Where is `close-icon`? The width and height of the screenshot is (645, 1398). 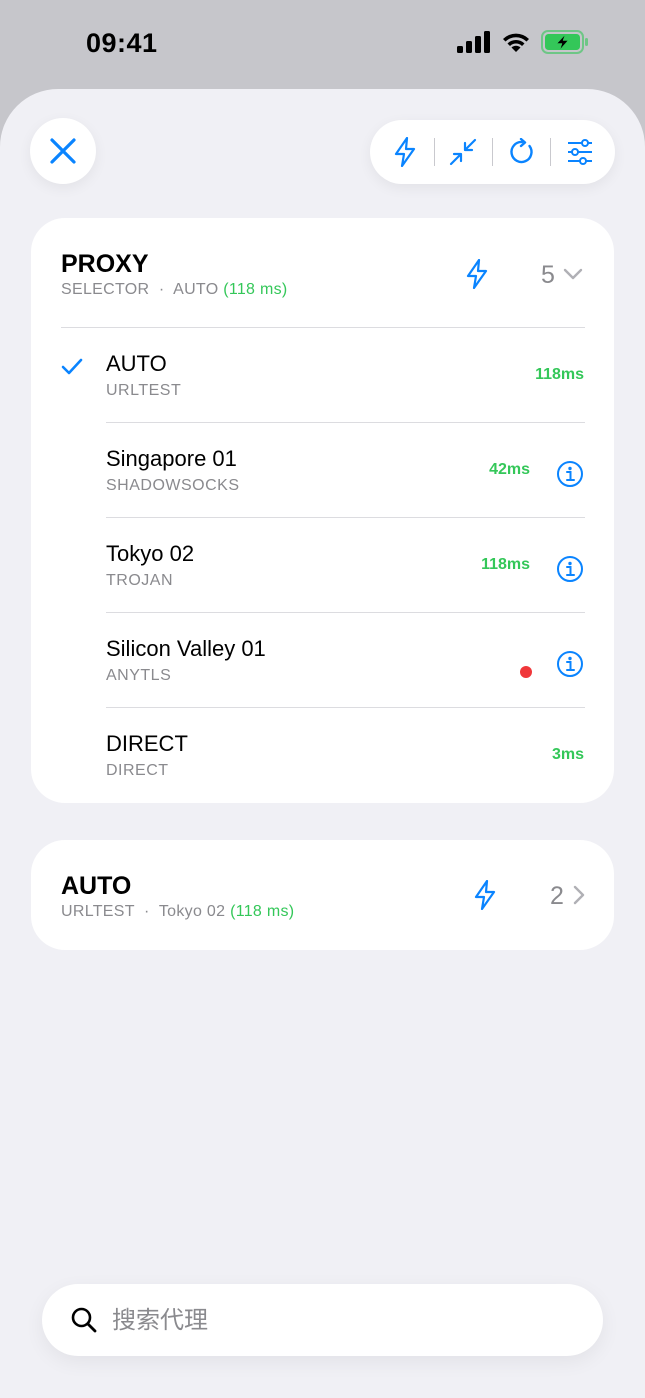 close-icon is located at coordinates (63, 151).